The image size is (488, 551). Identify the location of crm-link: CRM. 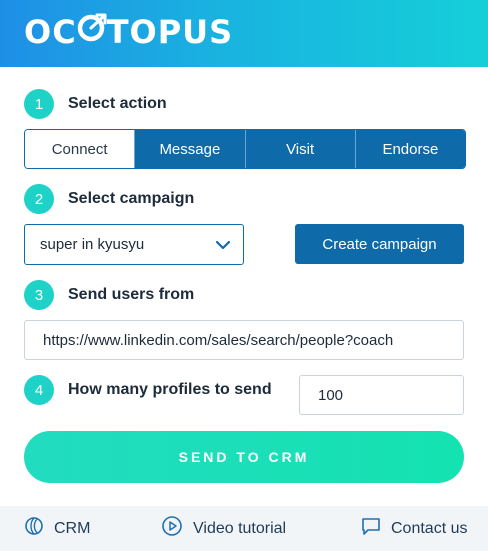
(57, 528).